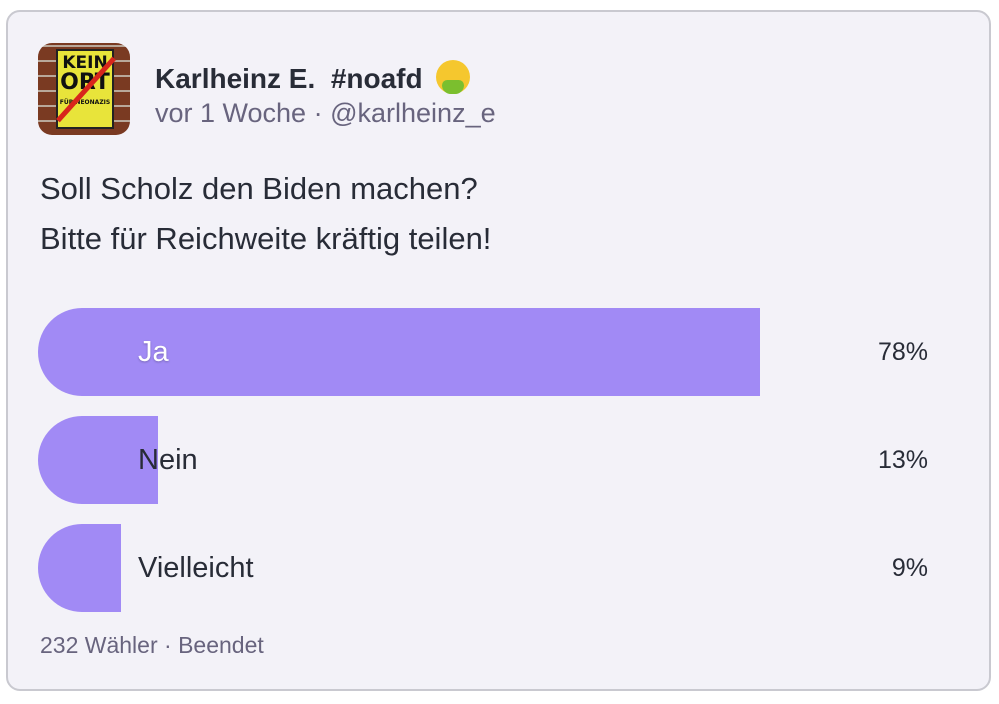  What do you see at coordinates (483, 460) in the screenshot?
I see `poll-option-nein: Nein 13%` at bounding box center [483, 460].